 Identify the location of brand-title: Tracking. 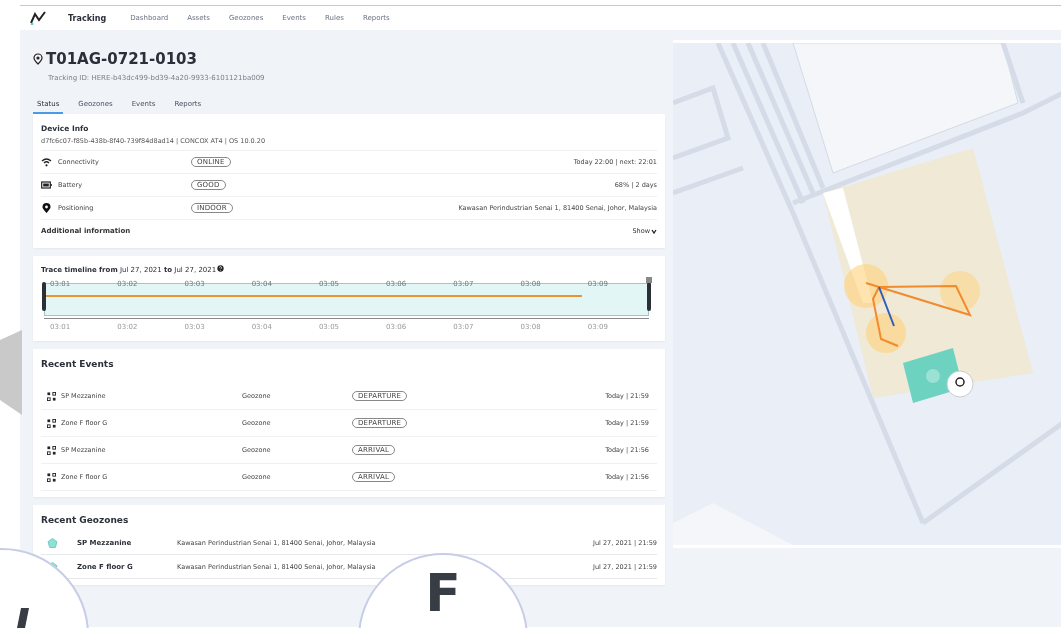
(87, 18).